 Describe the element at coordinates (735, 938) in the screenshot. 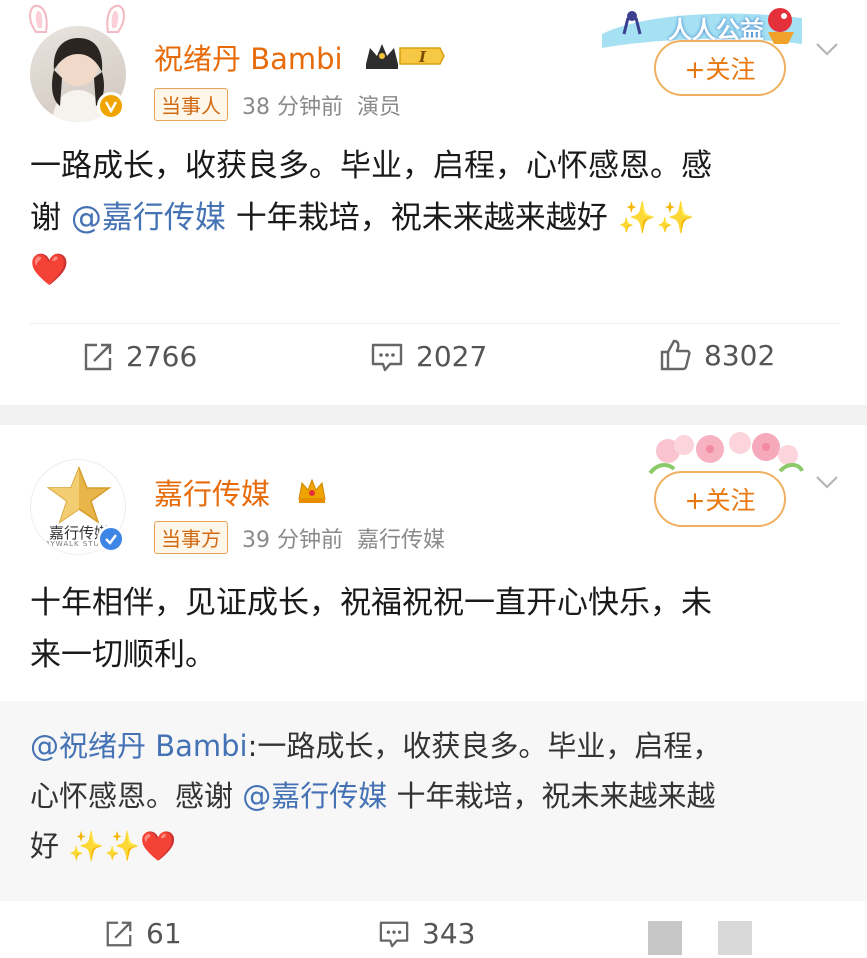

I see `blurred-like-count` at that location.